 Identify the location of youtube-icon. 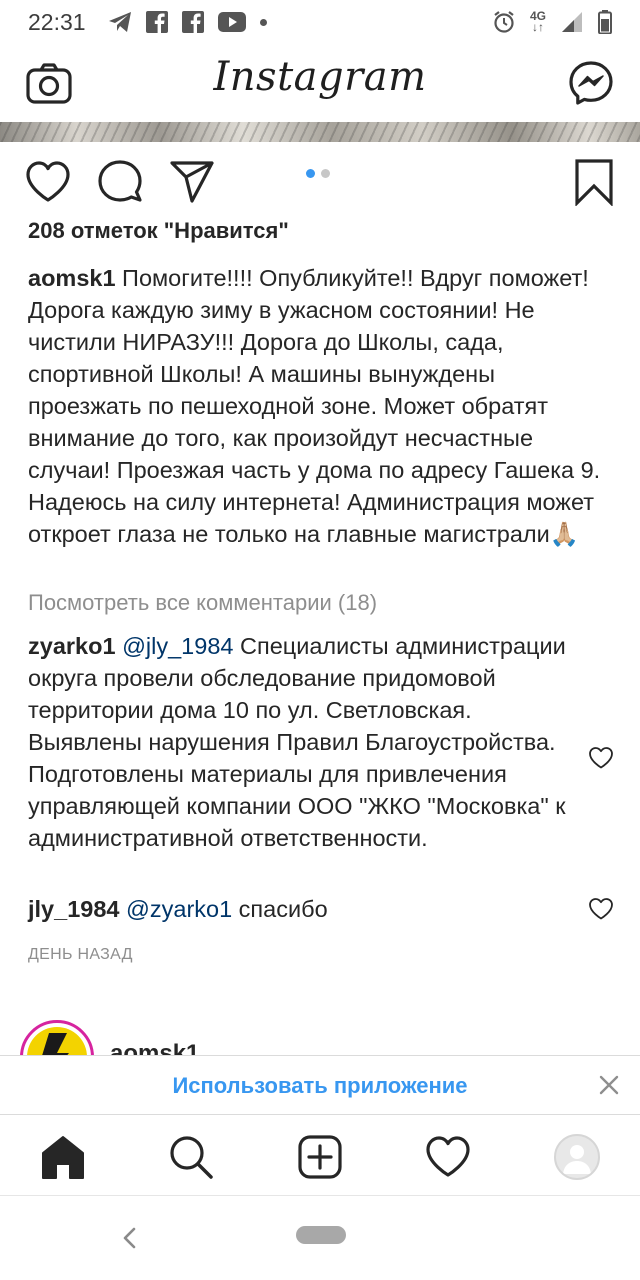
(231, 22).